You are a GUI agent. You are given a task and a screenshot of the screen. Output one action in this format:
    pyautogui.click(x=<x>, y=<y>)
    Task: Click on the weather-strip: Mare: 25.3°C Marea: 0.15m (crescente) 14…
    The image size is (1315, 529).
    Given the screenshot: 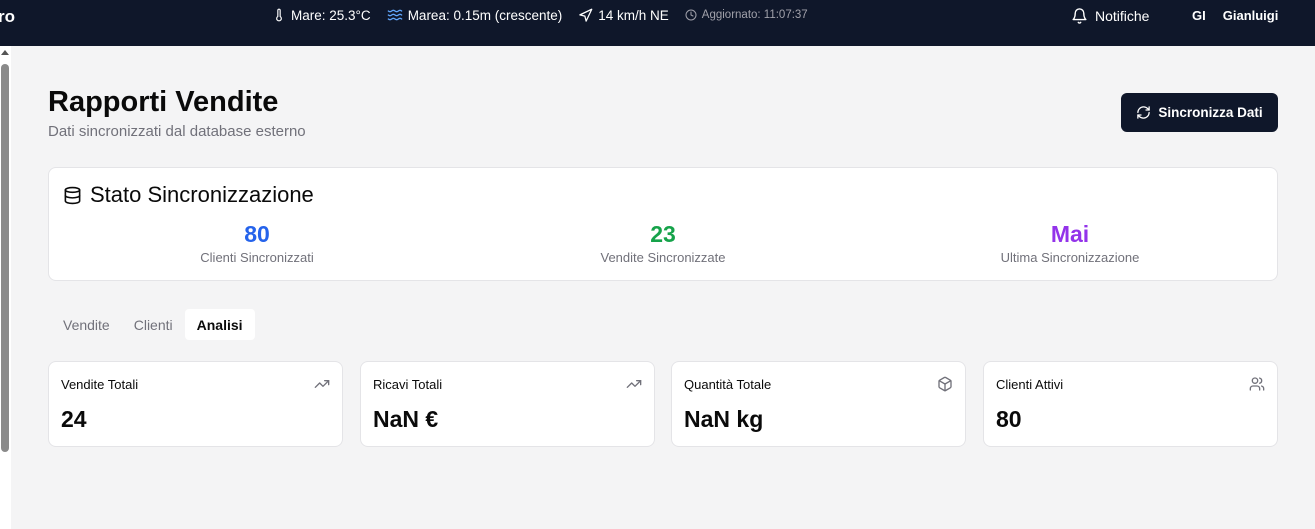 What is the action you would take?
    pyautogui.click(x=548, y=15)
    